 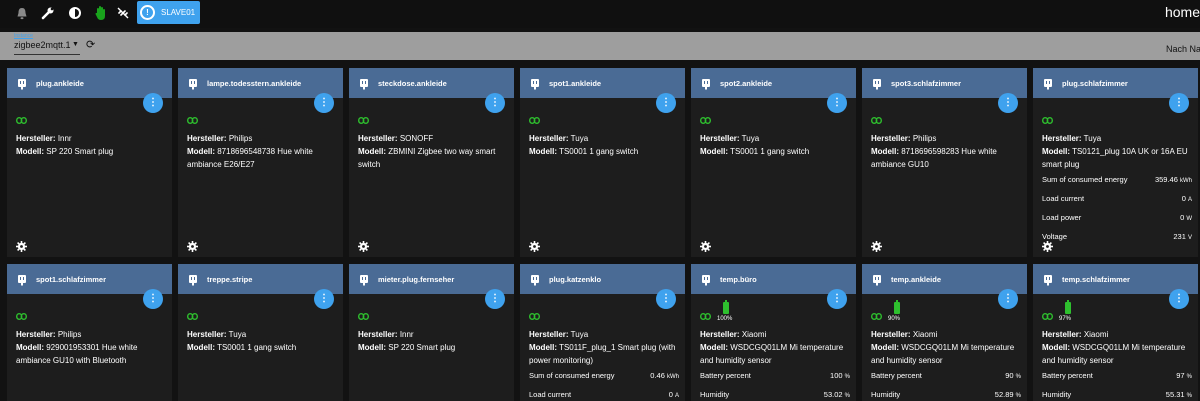 What do you see at coordinates (1117, 394) in the screenshot?
I see `property-row: Humidity 55.31 %` at bounding box center [1117, 394].